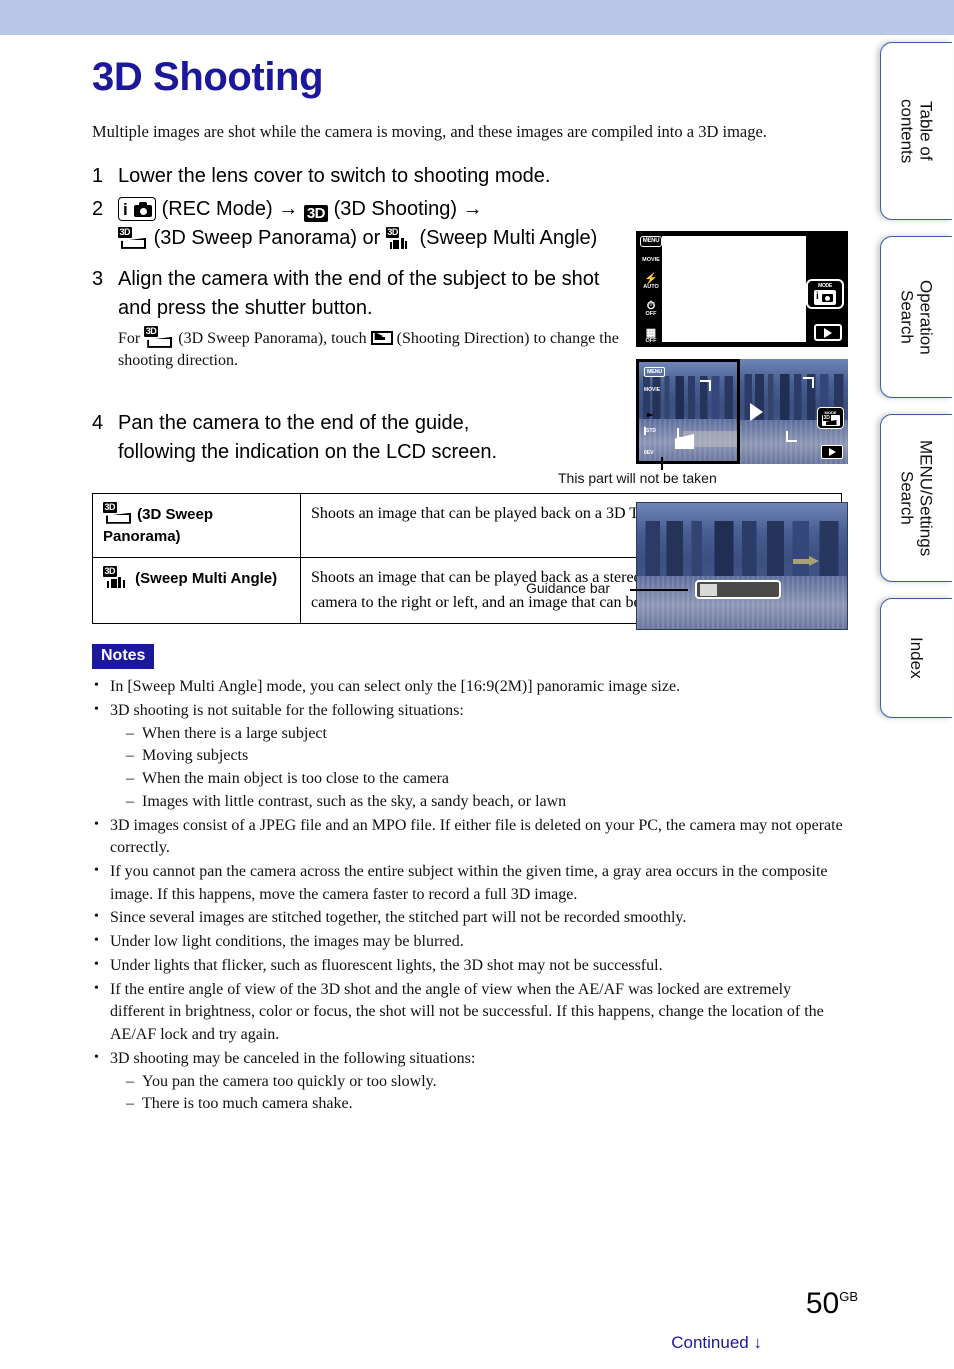 The height and width of the screenshot is (1369, 954). I want to click on tab-operation-search: Operation Search, so click(916, 317).